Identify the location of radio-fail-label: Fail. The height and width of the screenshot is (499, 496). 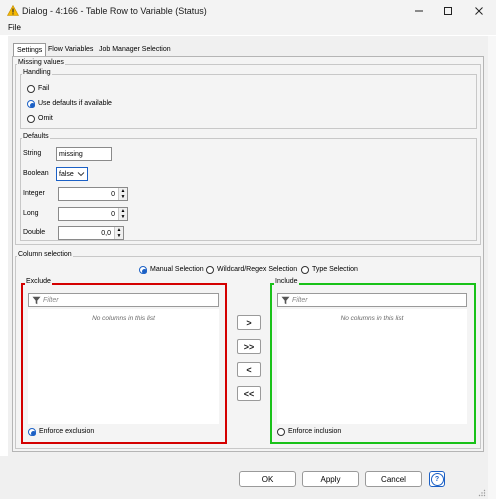
(44, 88).